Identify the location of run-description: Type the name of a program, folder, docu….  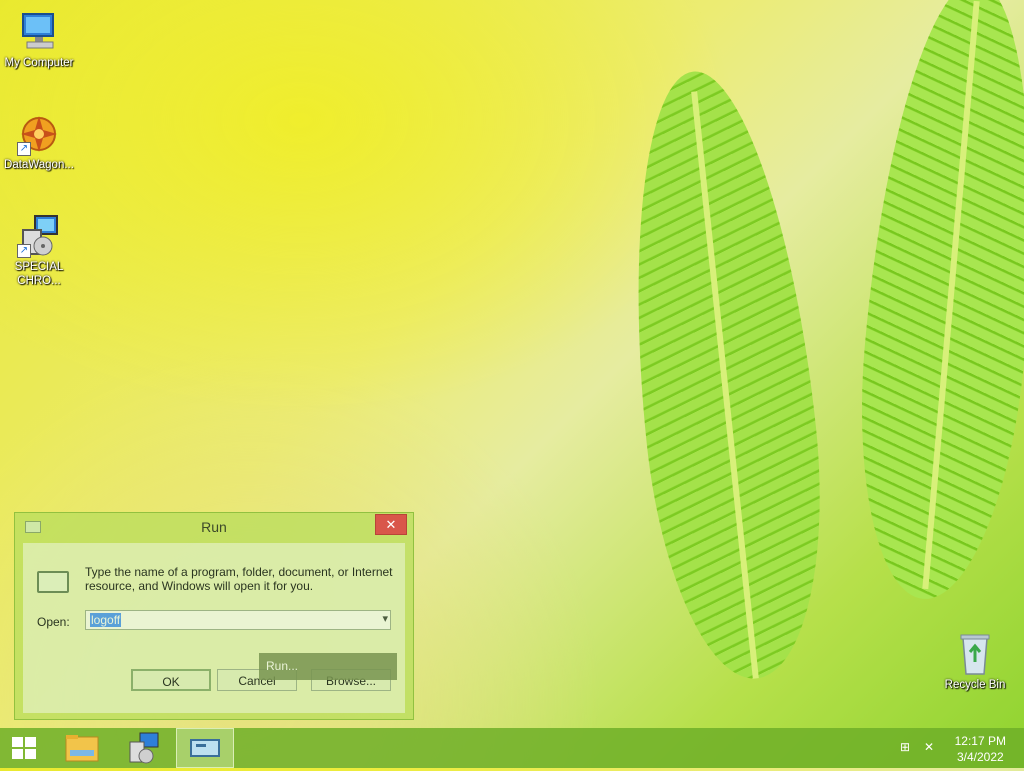
(239, 579).